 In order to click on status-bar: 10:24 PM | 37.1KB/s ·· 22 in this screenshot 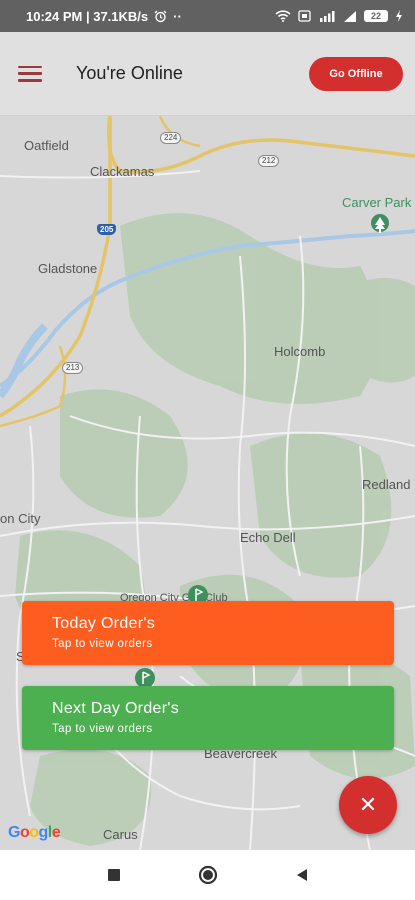, I will do `click(207, 16)`.